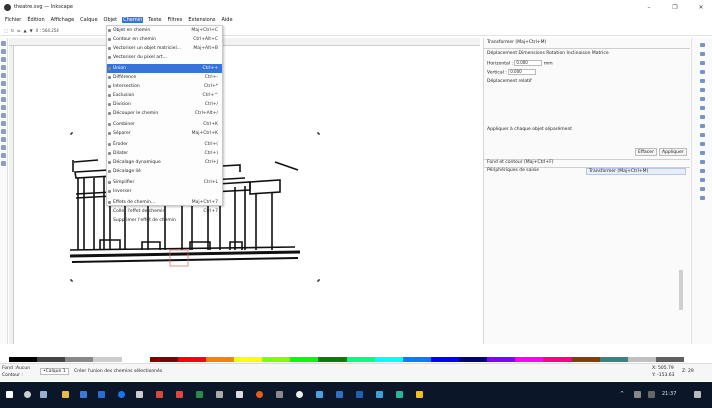  I want to click on menu-item-simplifier: Simplifier Ctrl+L, so click(164, 182).